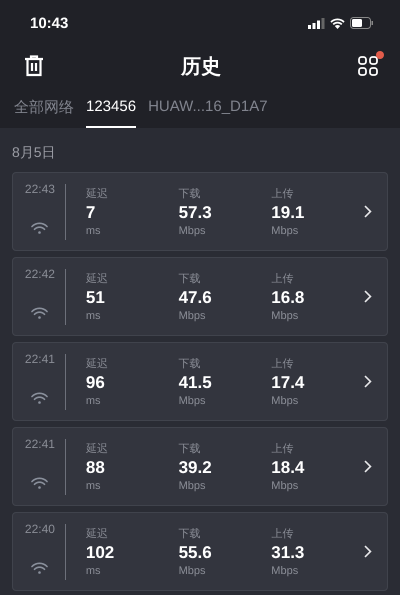  What do you see at coordinates (368, 66) in the screenshot?
I see `grid-menu-icon` at bounding box center [368, 66].